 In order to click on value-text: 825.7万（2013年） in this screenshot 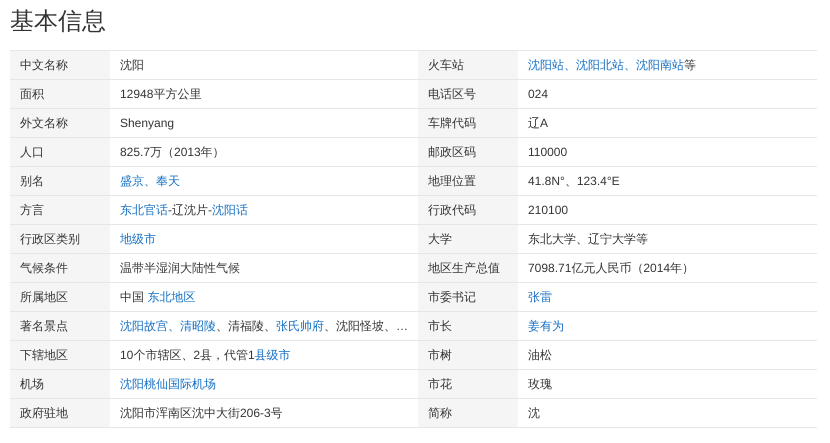, I will do `click(172, 152)`.